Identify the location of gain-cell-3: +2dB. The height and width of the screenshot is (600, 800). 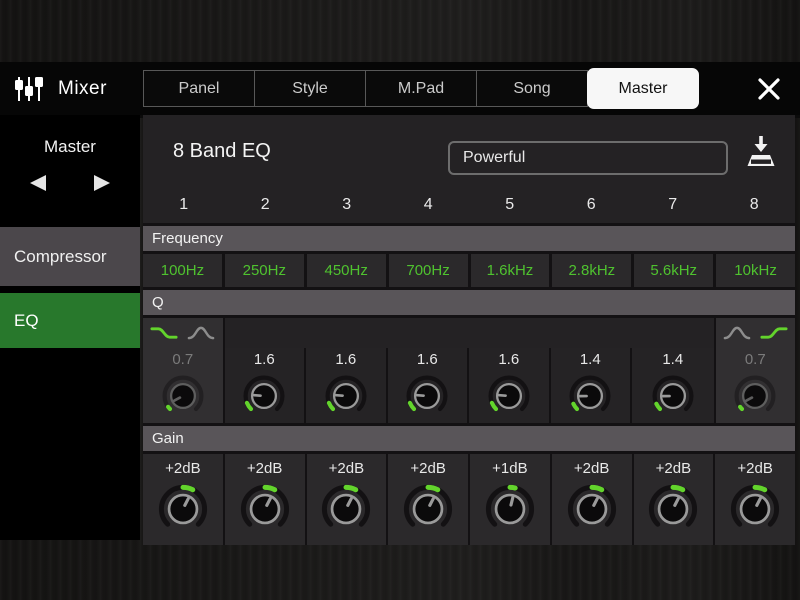
(346, 499).